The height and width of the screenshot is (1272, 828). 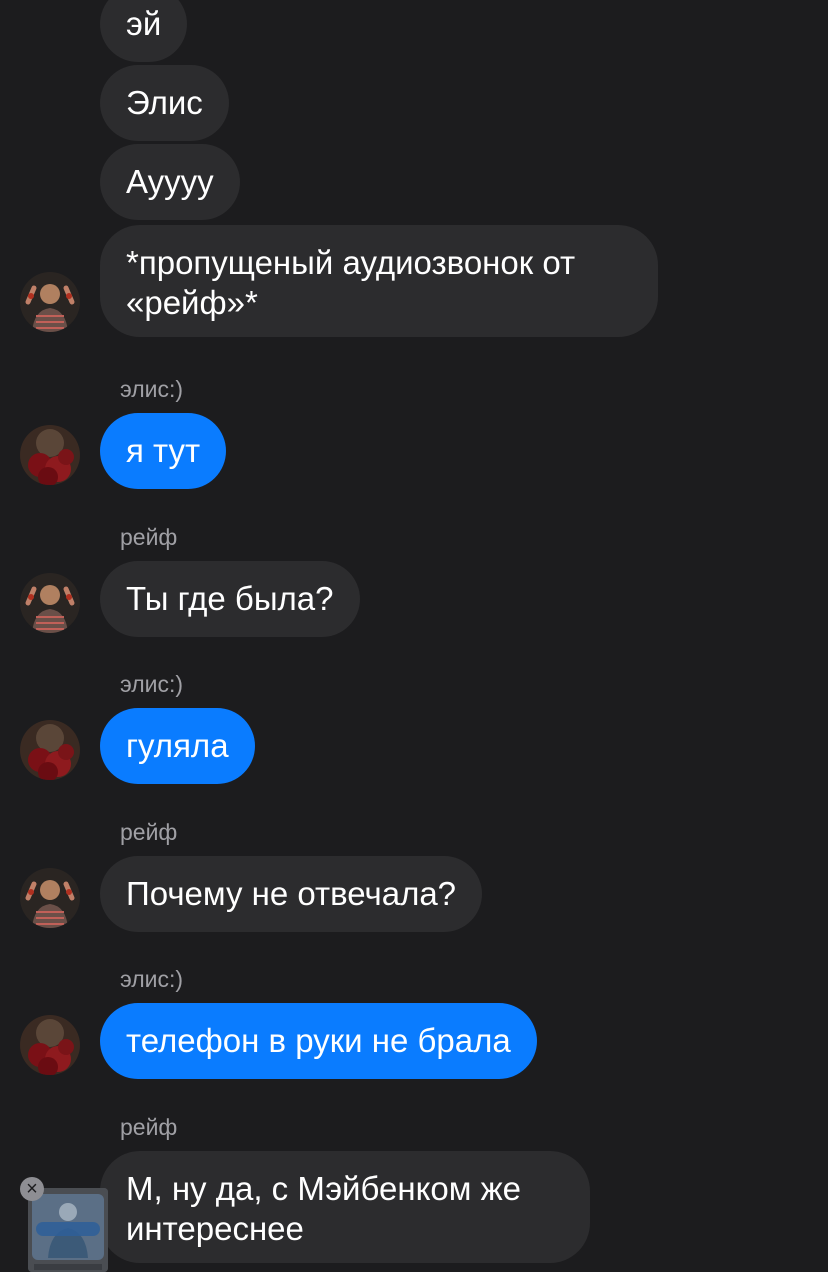 I want to click on message-bubble: Ауууу, so click(x=170, y=182).